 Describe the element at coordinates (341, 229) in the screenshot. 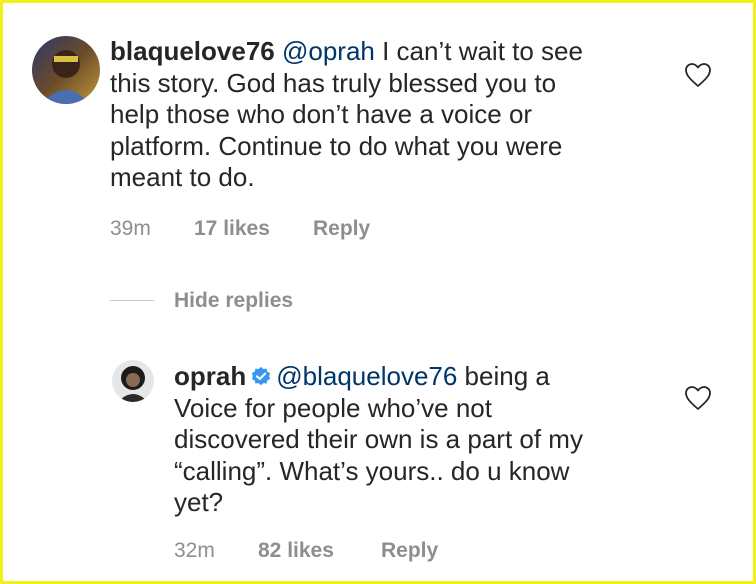

I see `comment-reply-button: Reply` at that location.